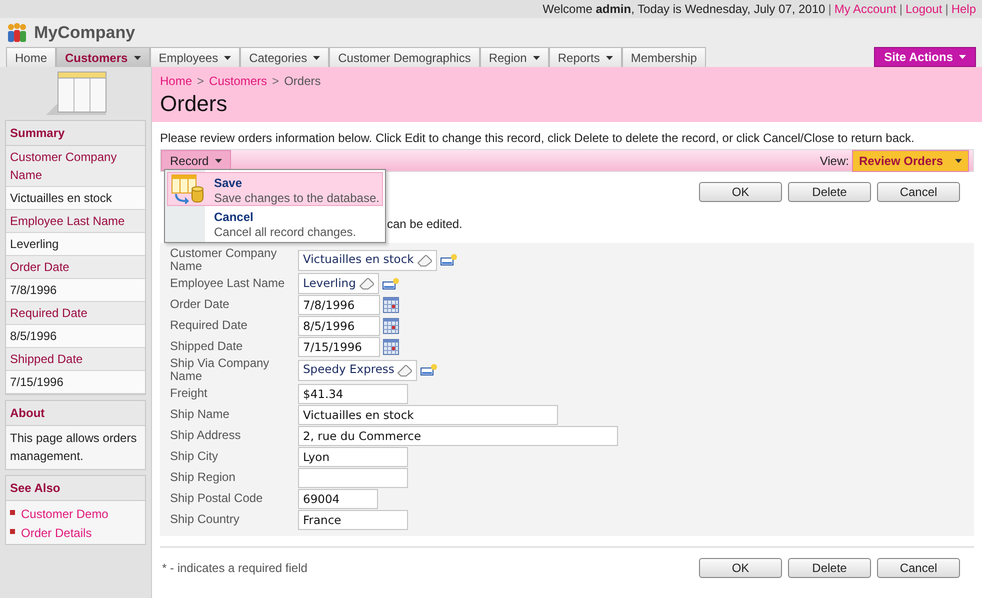 Image resolution: width=982 pixels, height=598 pixels. I want to click on view-select: Review Orders, so click(910, 161).